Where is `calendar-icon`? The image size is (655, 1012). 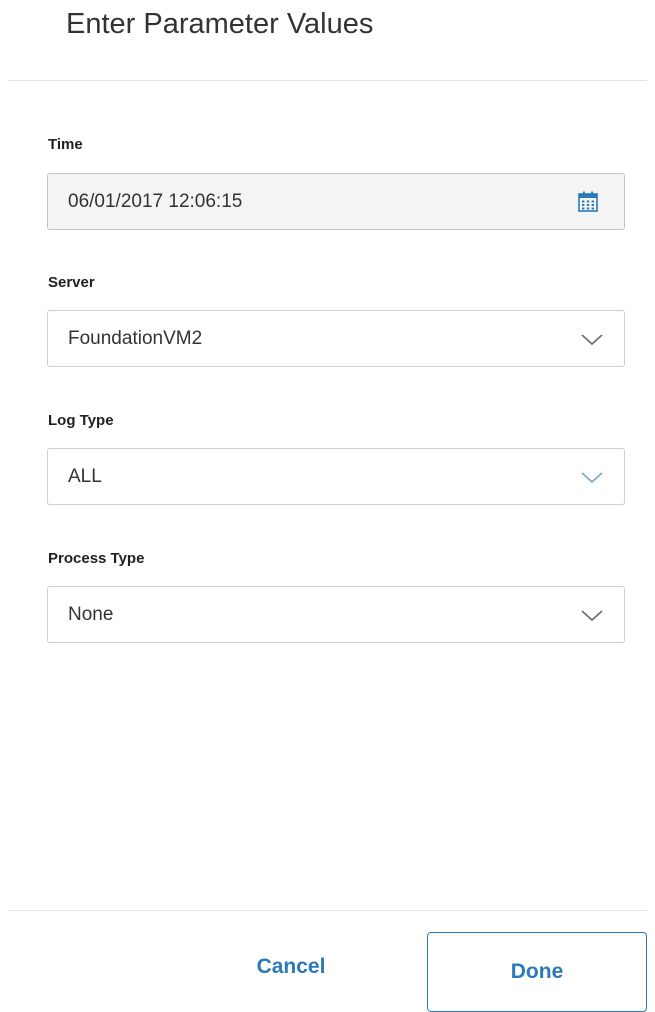 calendar-icon is located at coordinates (588, 202).